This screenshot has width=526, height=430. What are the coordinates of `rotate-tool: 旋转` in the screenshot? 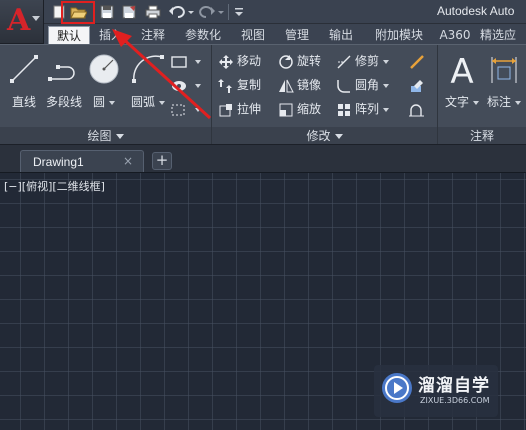 It's located at (299, 61).